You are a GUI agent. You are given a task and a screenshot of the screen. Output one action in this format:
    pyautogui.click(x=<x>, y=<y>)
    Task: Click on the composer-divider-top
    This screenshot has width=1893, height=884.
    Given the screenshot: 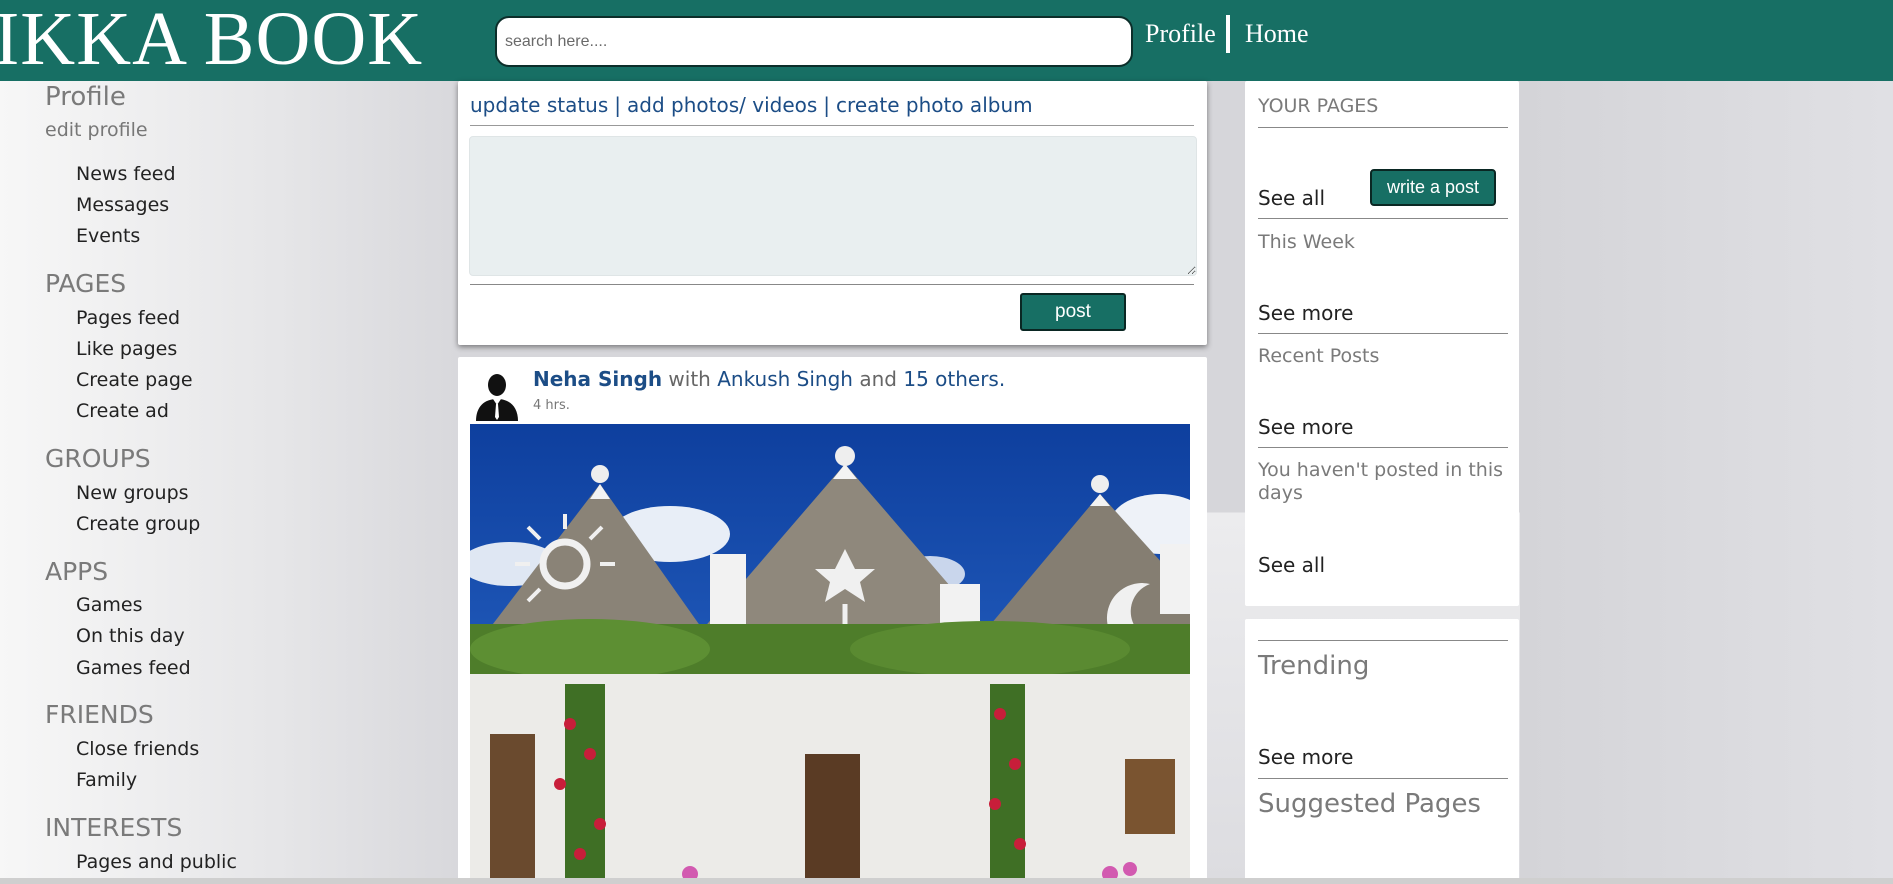 What is the action you would take?
    pyautogui.click(x=832, y=125)
    